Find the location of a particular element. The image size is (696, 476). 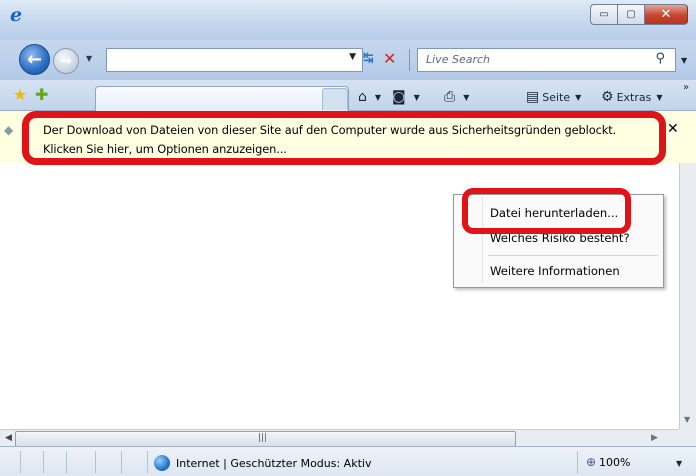

print-icon: ⎙ is located at coordinates (450, 97).